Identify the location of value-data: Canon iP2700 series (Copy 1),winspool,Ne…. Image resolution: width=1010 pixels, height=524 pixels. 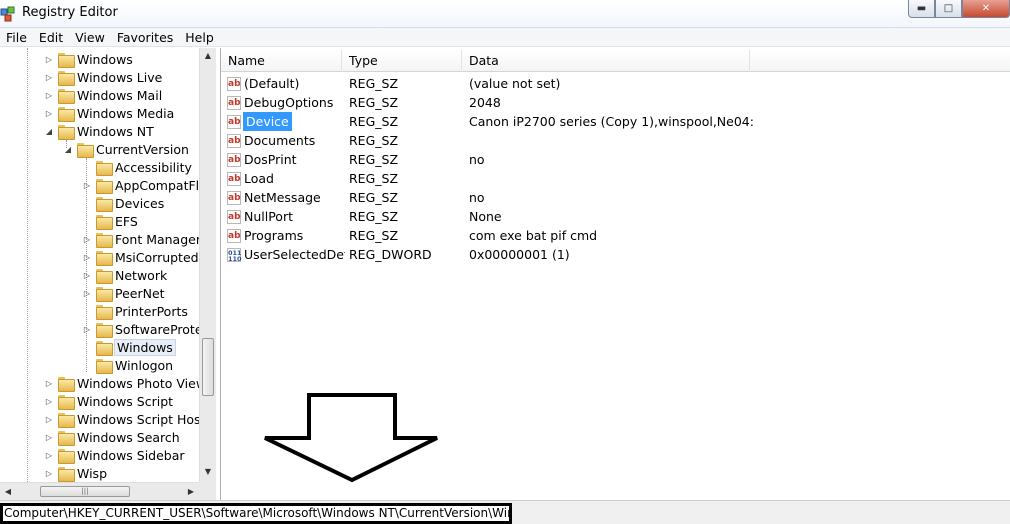
(611, 121).